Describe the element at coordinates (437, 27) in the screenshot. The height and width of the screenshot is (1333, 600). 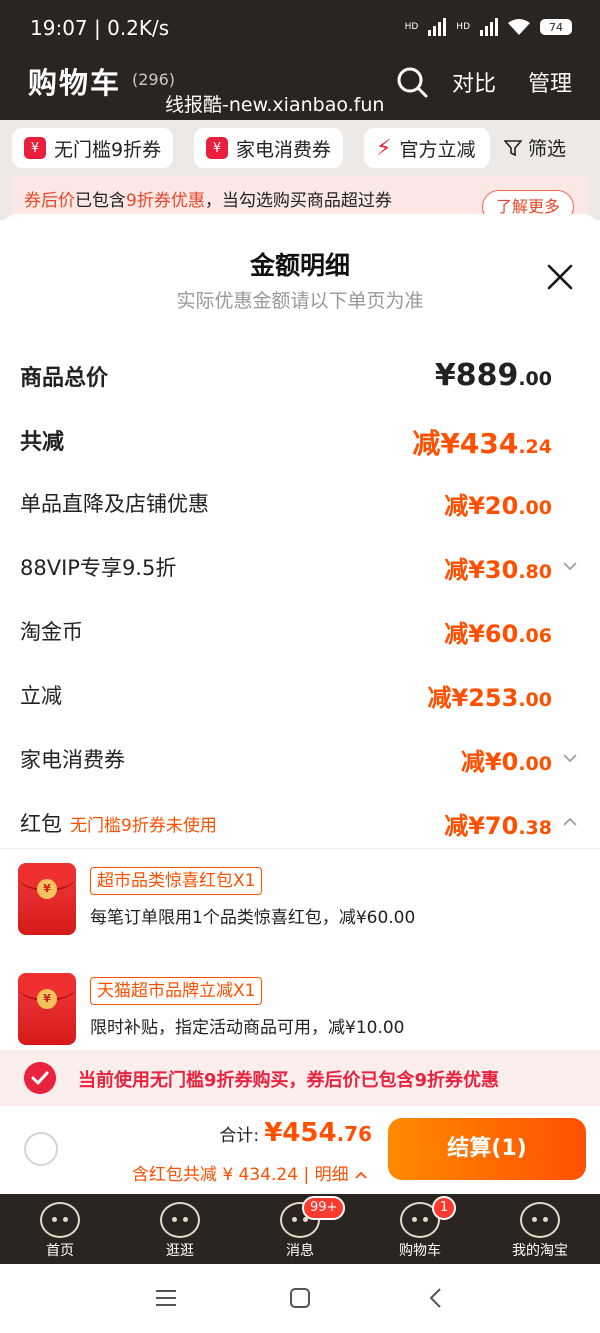
I see `signal-icon` at that location.